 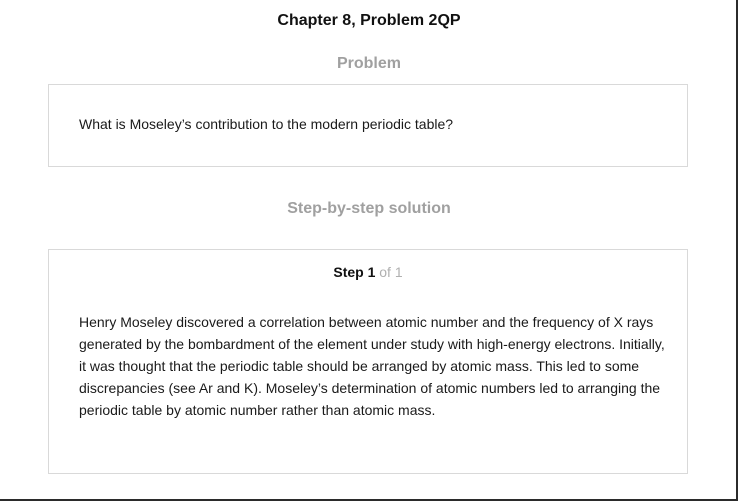 What do you see at coordinates (391, 272) in the screenshot?
I see `step-count: of 1` at bounding box center [391, 272].